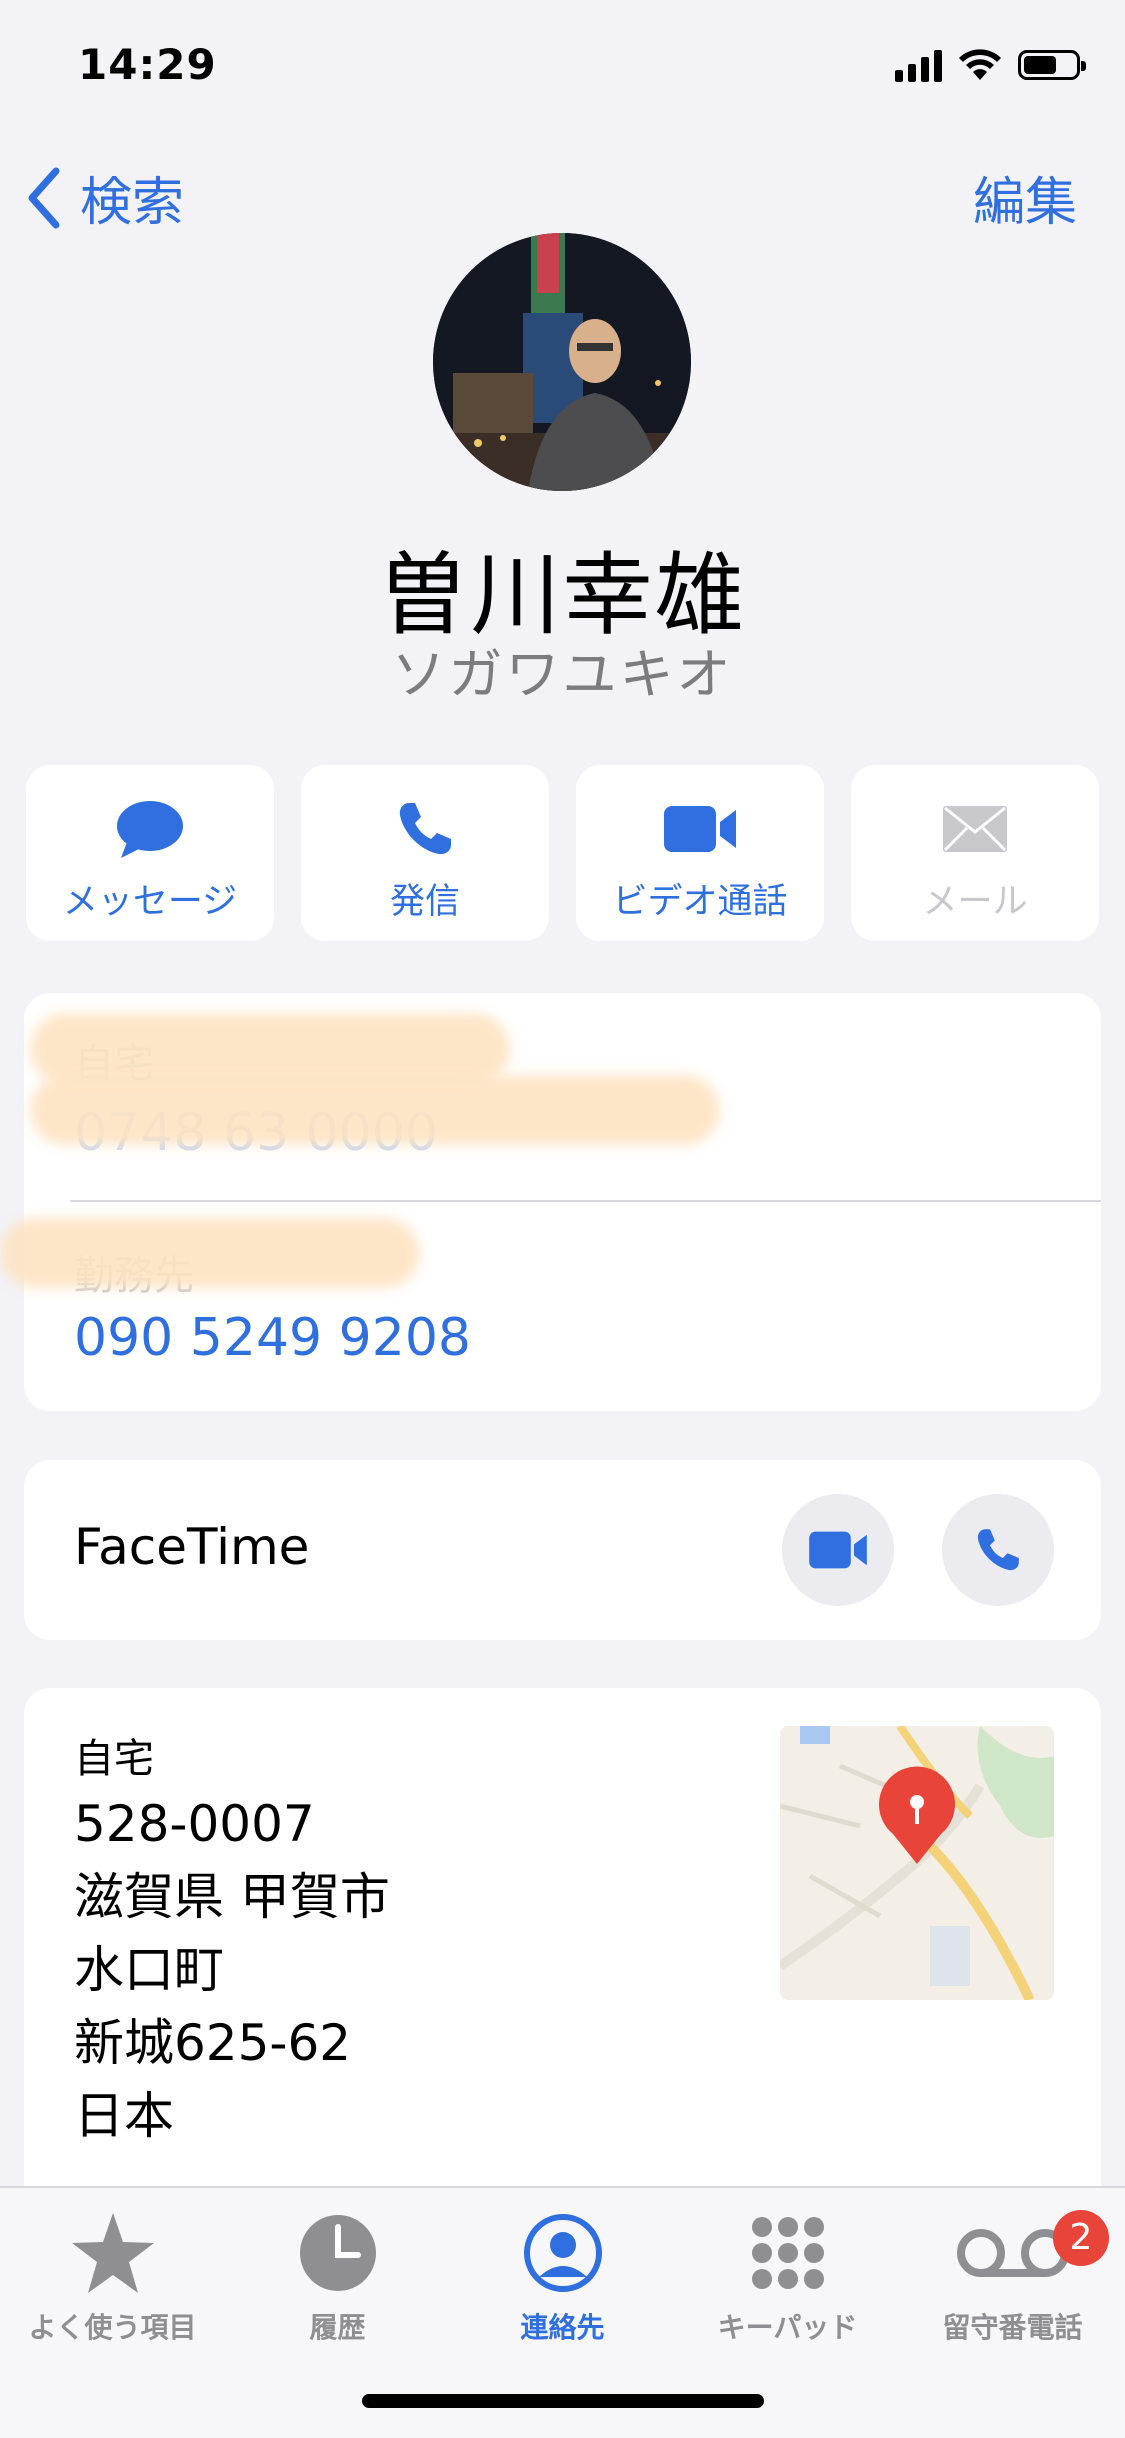 The image size is (1125, 2438). Describe the element at coordinates (1012, 2277) in the screenshot. I see `tab-voicemail: 留守番電話 2` at that location.